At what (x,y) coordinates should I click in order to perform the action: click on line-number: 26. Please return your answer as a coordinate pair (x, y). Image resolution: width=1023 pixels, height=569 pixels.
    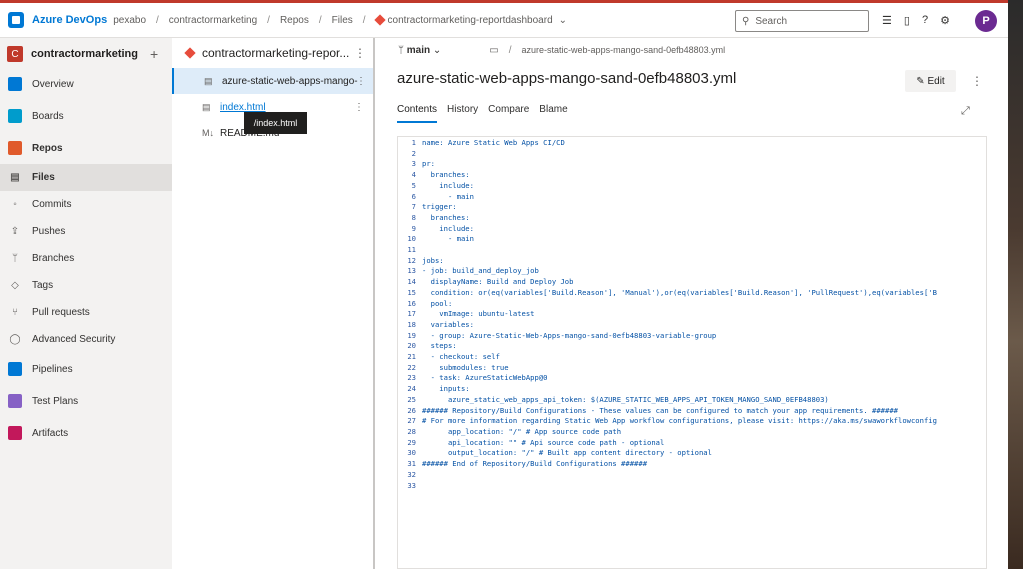
    Looking at the image, I should click on (411, 410).